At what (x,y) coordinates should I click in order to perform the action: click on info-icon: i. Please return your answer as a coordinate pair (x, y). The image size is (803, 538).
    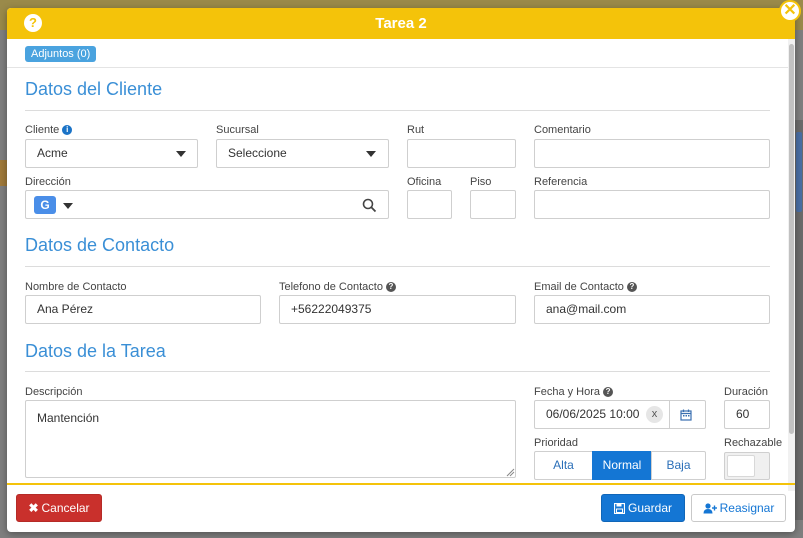
    Looking at the image, I should click on (67, 130).